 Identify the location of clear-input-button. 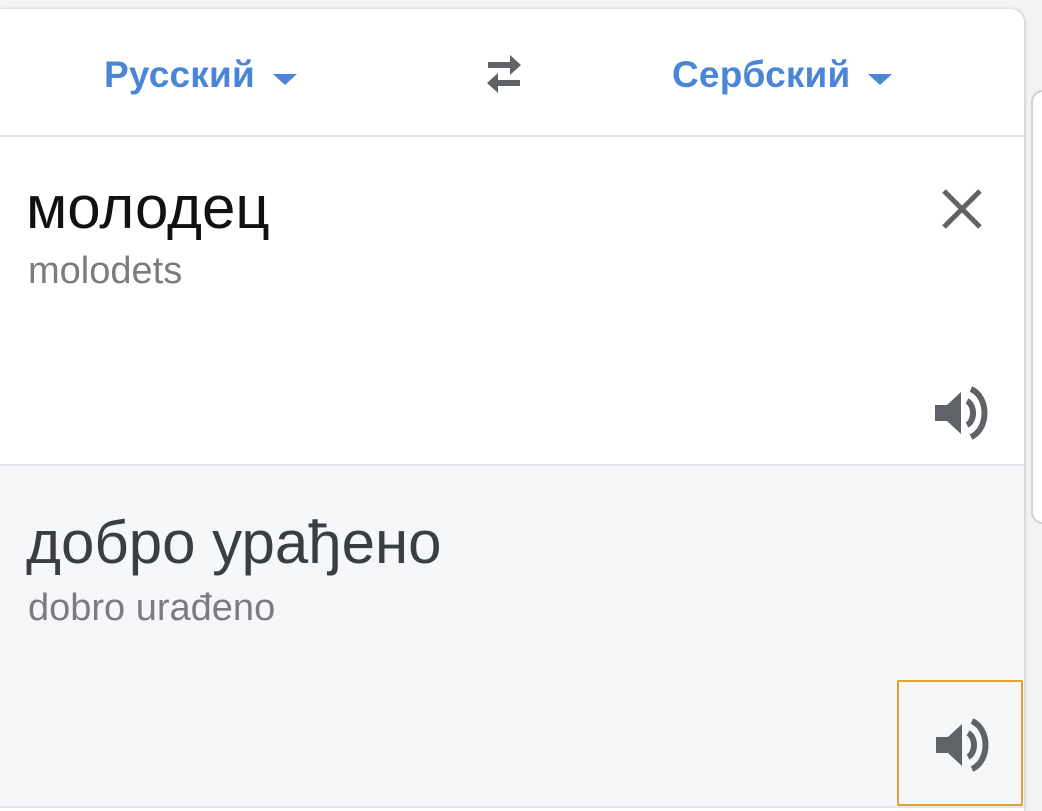
(962, 209).